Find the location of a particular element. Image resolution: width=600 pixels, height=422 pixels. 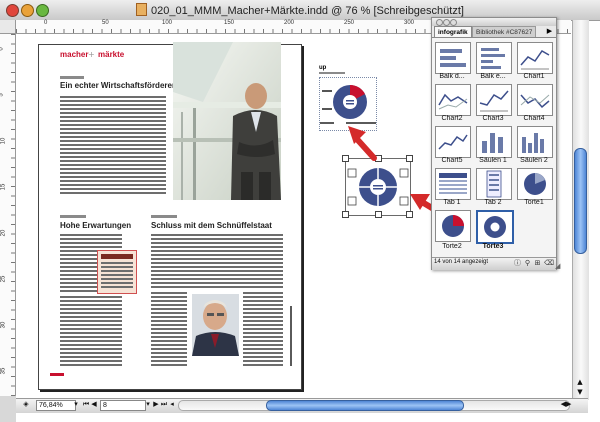

item-chart1 is located at coordinates (535, 58).